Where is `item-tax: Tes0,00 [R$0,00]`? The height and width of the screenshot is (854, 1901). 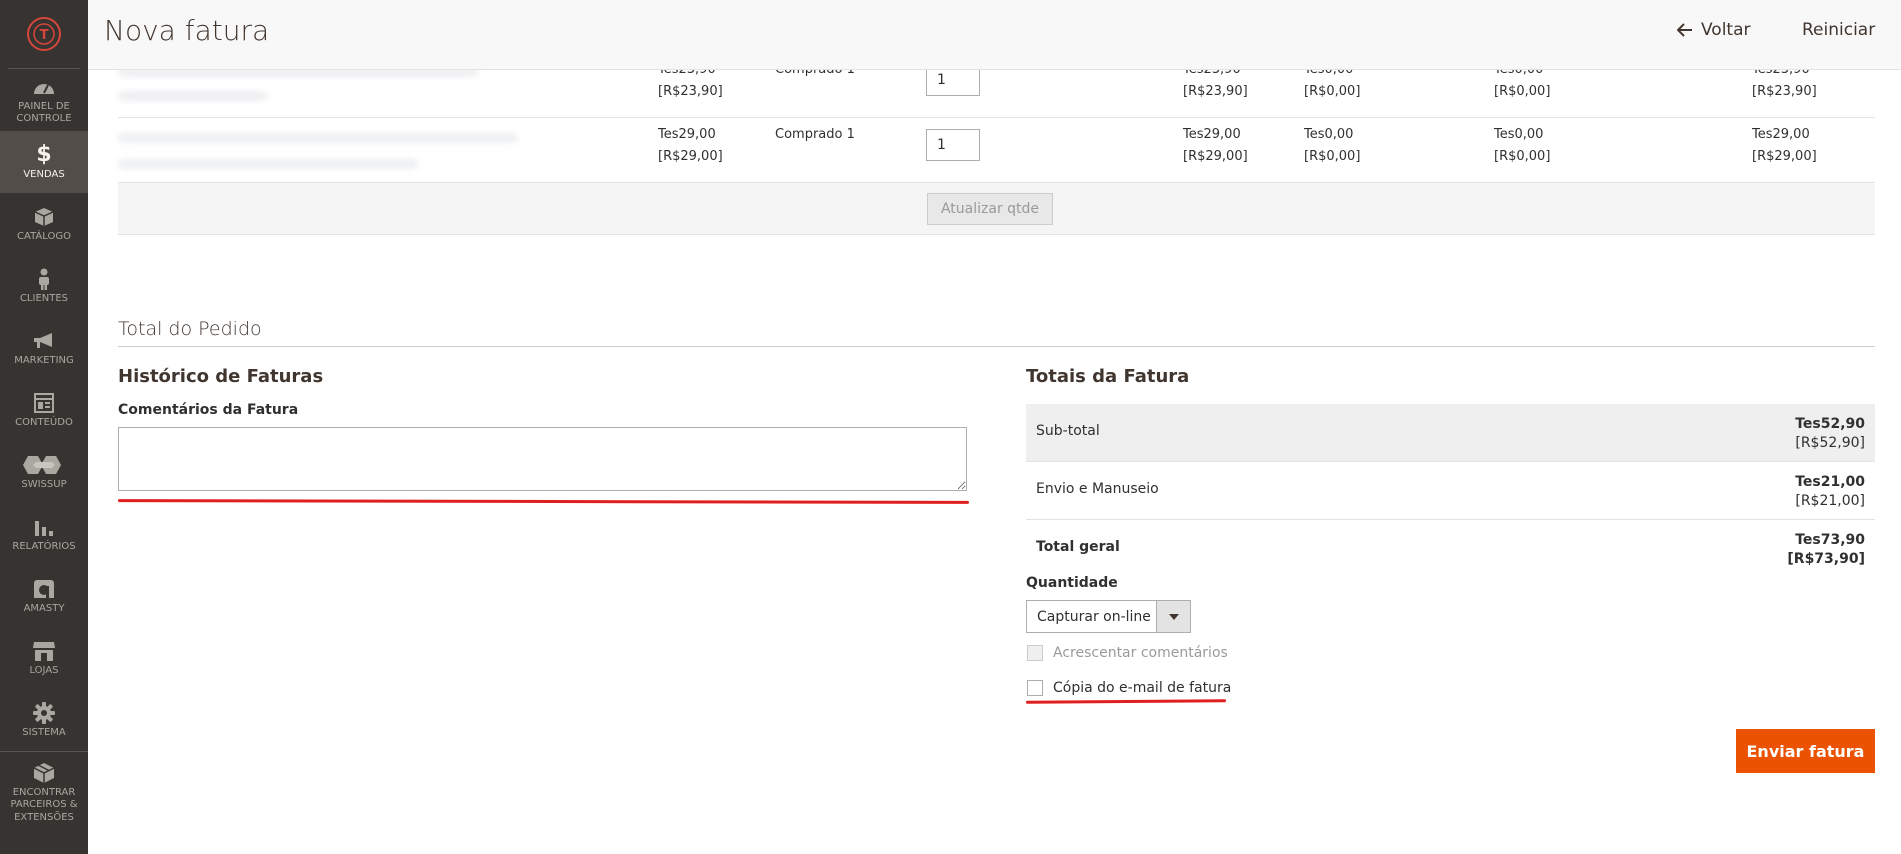
item-tax: Tes0,00 [R$0,00] is located at coordinates (1332, 145).